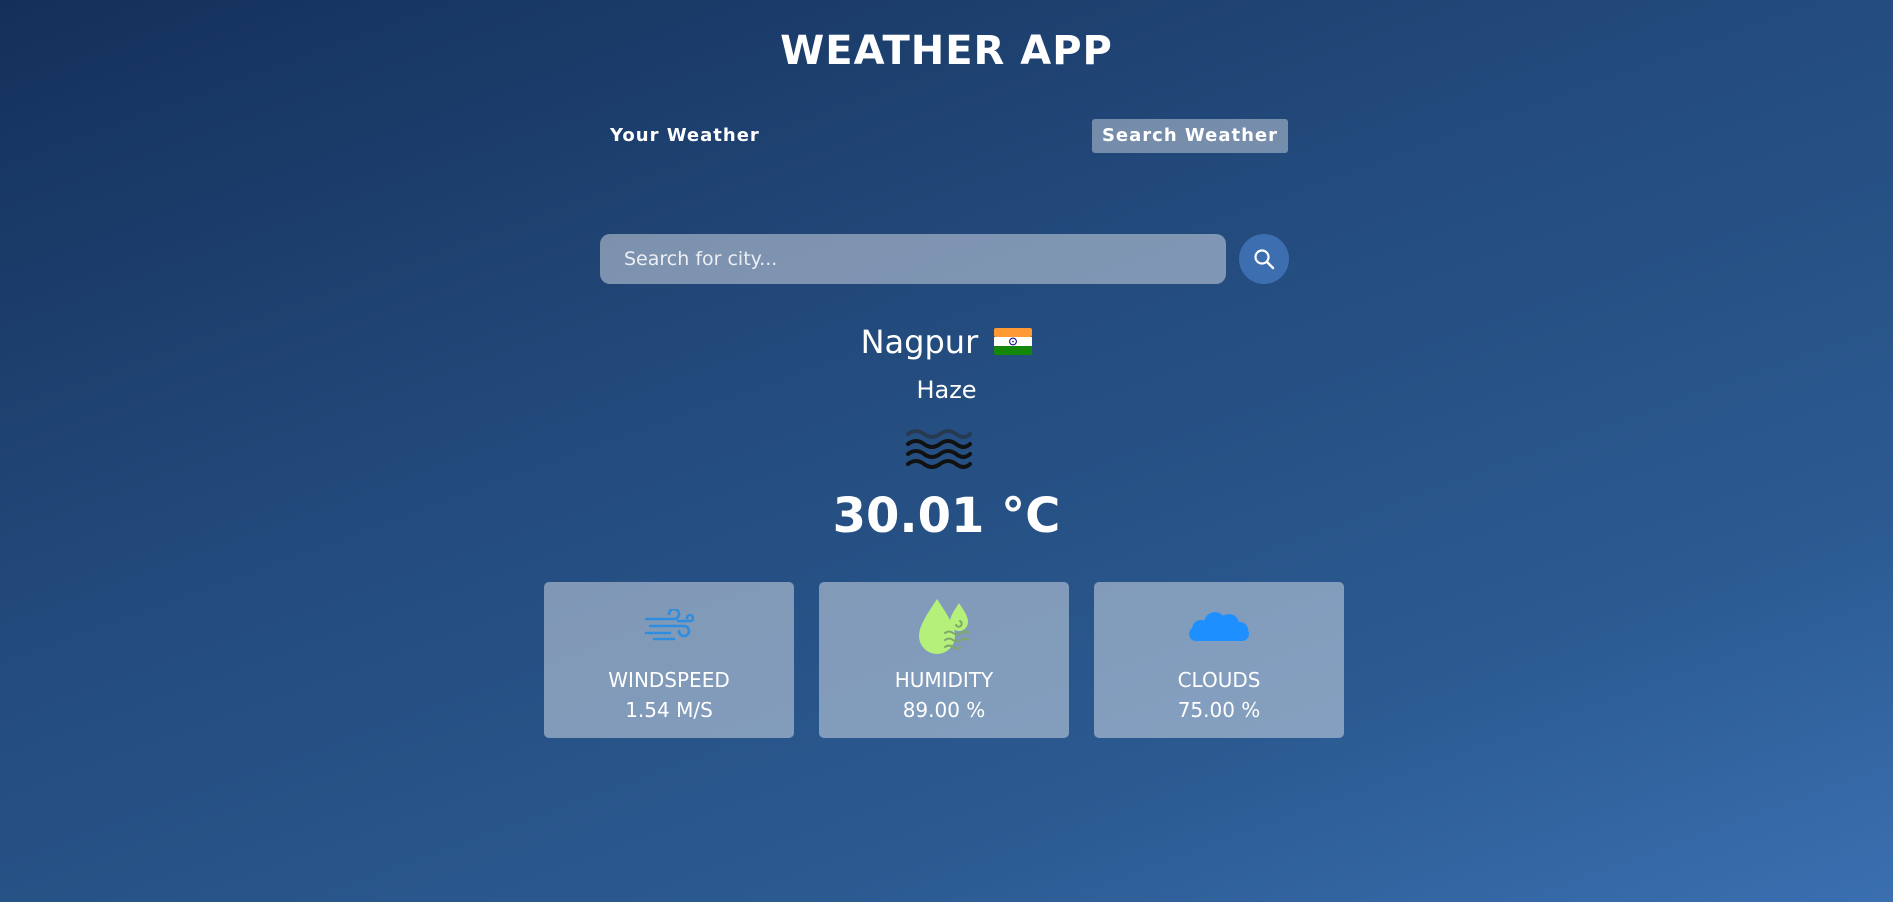 This screenshot has height=902, width=1893. I want to click on clouds-value: 75.00 %, so click(1219, 710).